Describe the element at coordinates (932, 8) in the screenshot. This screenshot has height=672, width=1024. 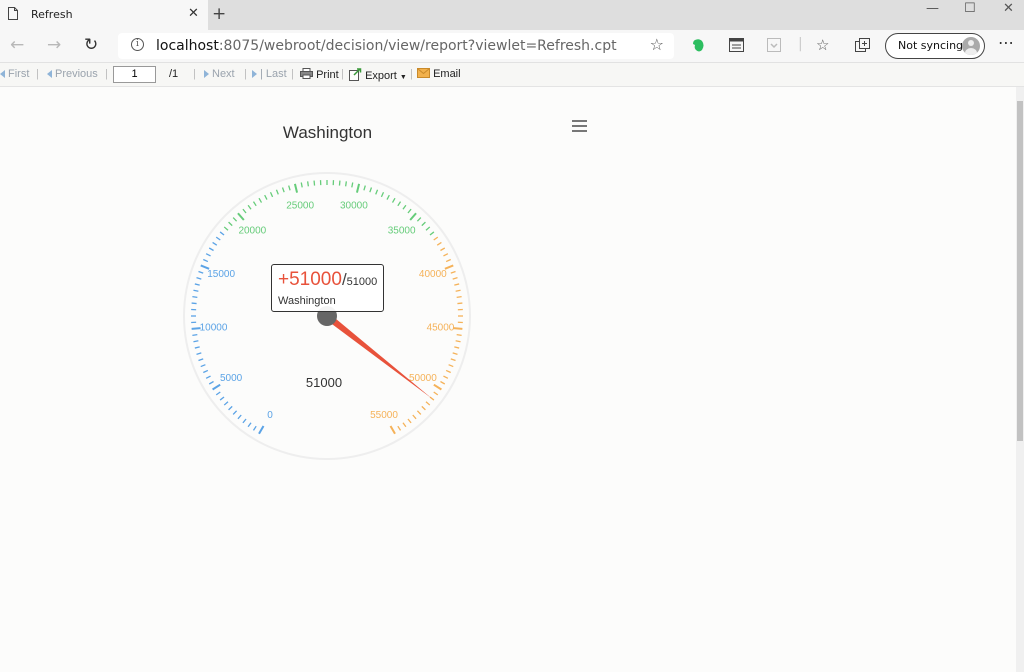
I see `minimize-icon: —` at that location.